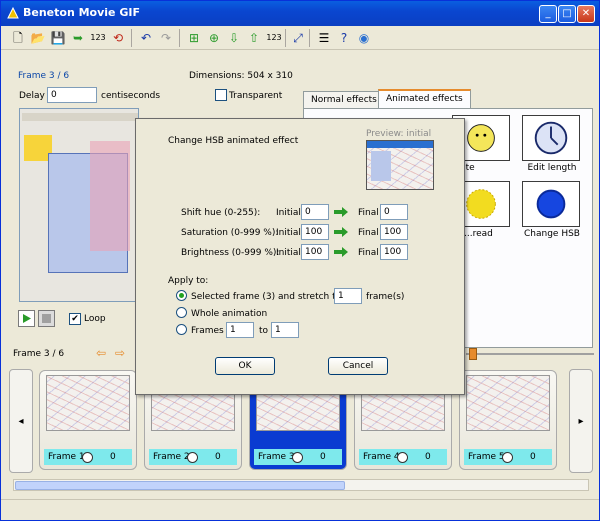  Describe the element at coordinates (229, 314) in the screenshot. I see `whole-animation-label: Whole animation` at that location.